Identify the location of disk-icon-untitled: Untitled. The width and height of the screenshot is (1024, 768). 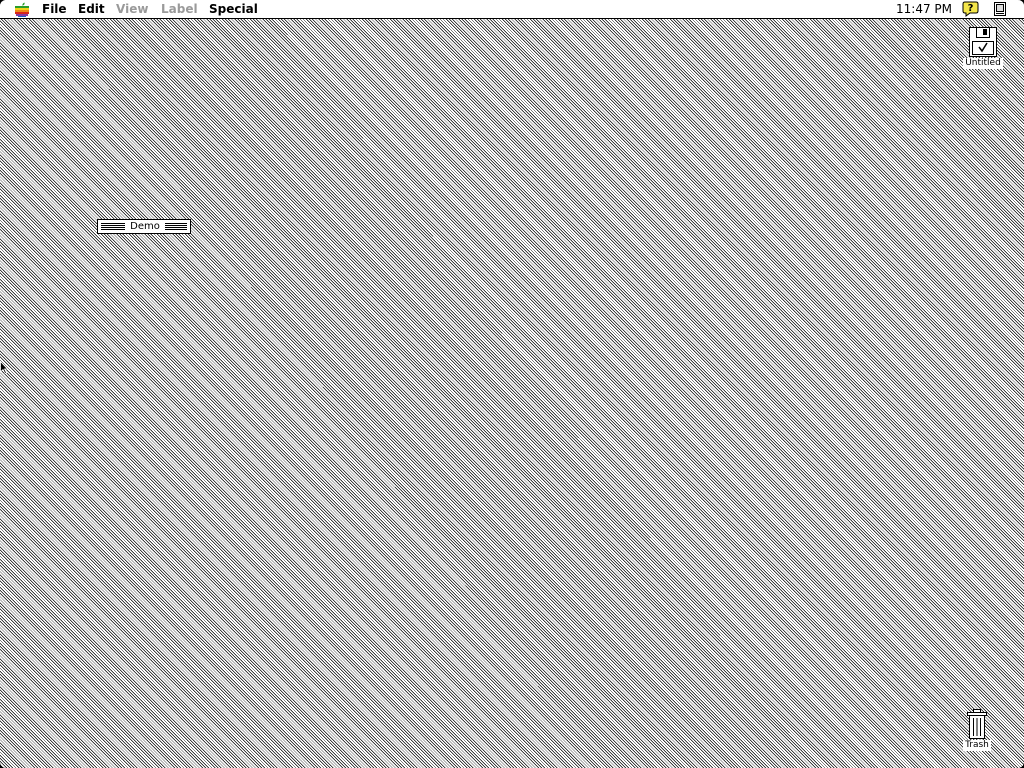
(983, 47).